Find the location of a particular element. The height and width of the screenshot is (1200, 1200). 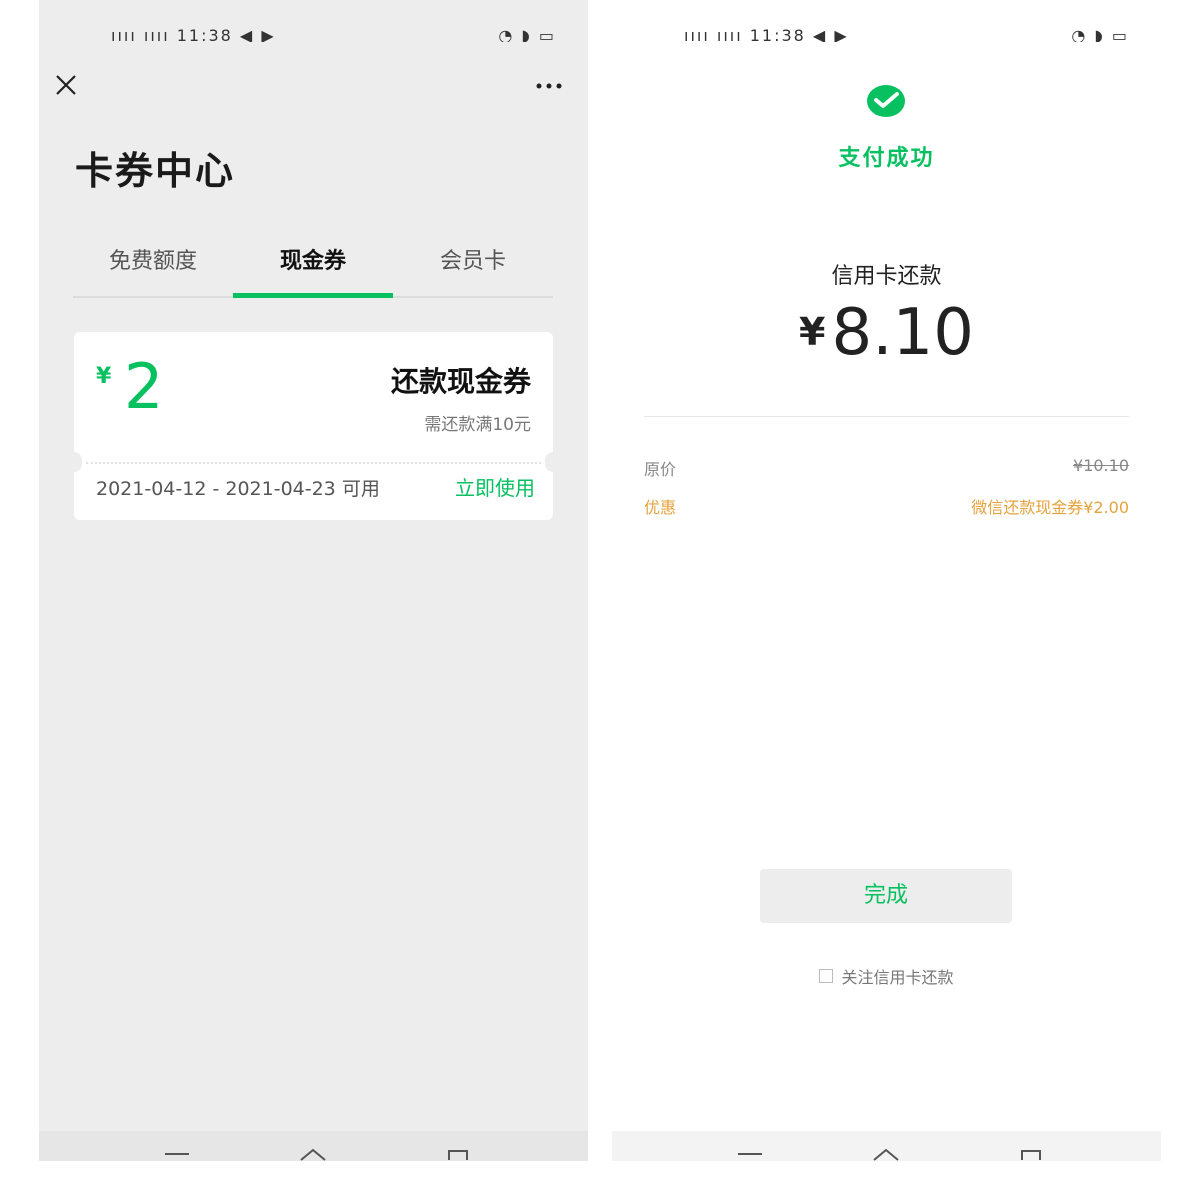

tab-cash-coupon: 现金券 is located at coordinates (313, 268).